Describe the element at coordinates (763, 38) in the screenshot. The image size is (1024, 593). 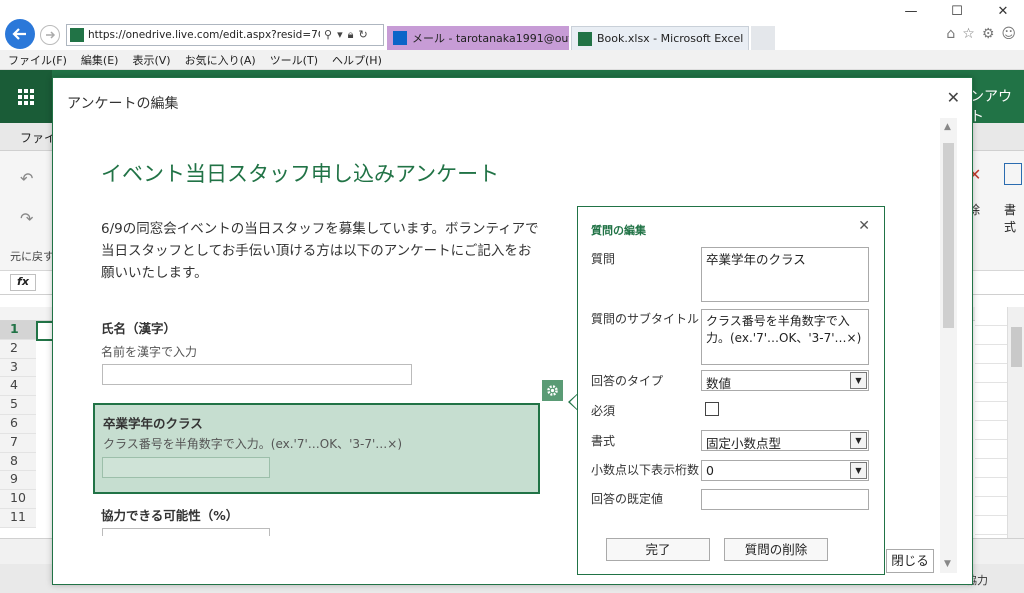
I see `new-tab-button` at that location.